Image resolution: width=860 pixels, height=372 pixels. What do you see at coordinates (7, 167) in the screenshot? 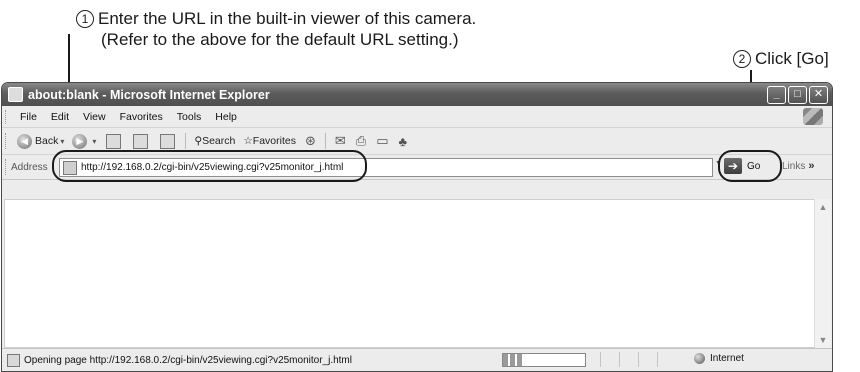
I see `addressbar-grip` at bounding box center [7, 167].